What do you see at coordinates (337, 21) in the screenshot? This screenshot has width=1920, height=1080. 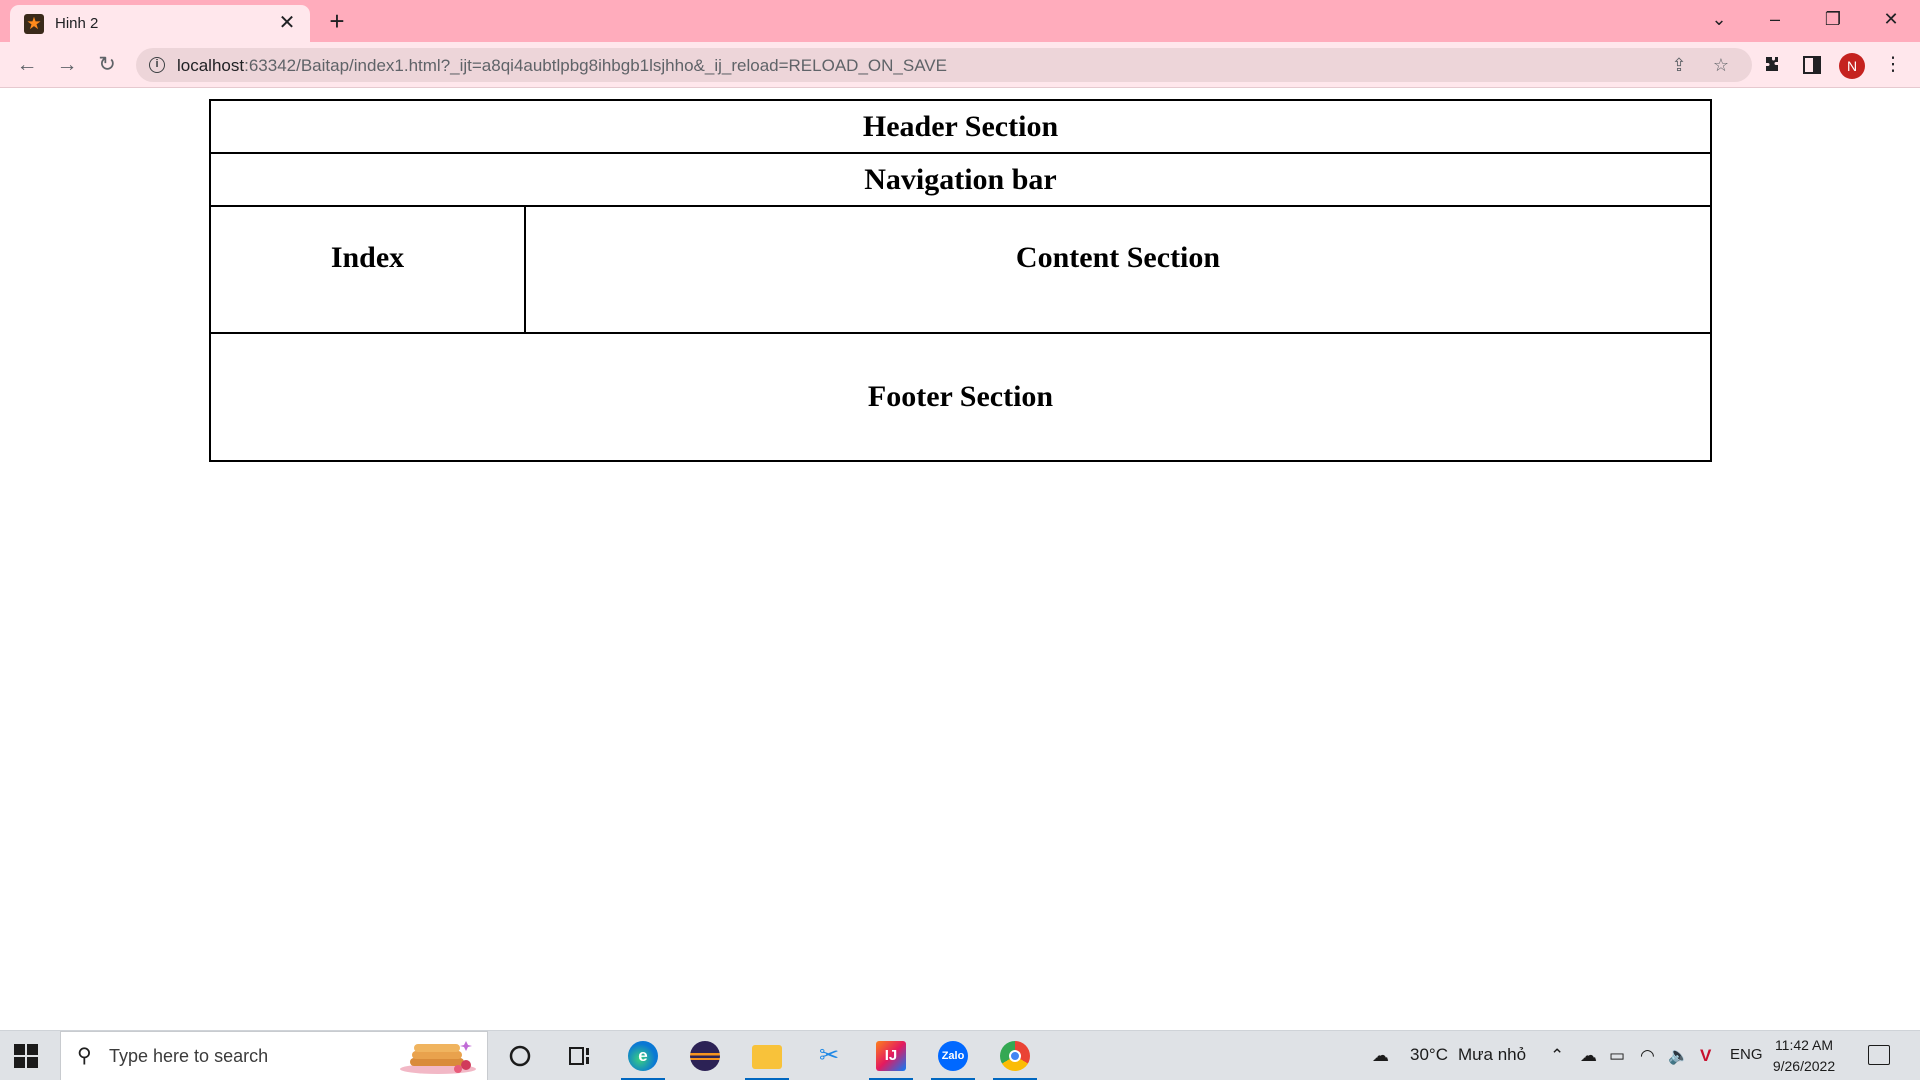 I see `new-tab-icon: +` at bounding box center [337, 21].